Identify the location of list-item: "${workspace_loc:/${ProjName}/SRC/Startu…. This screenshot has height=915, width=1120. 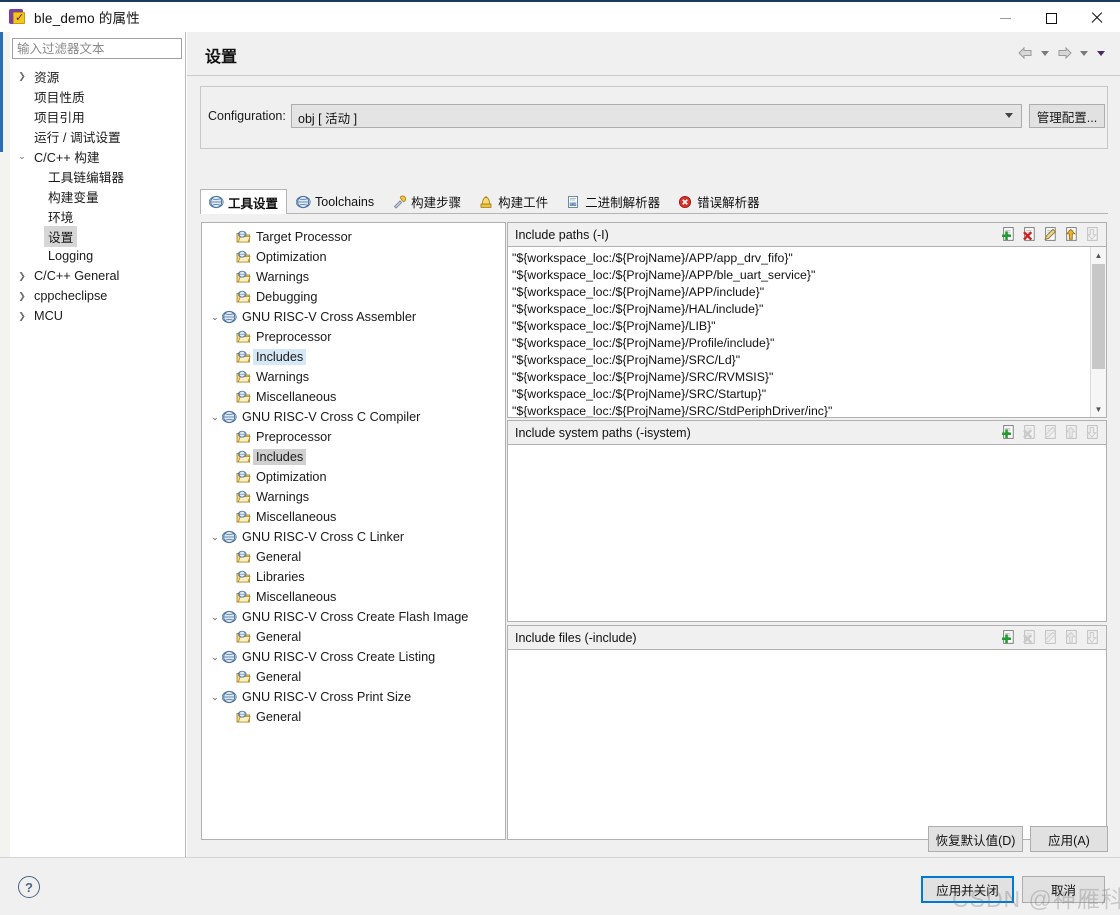
(799, 394).